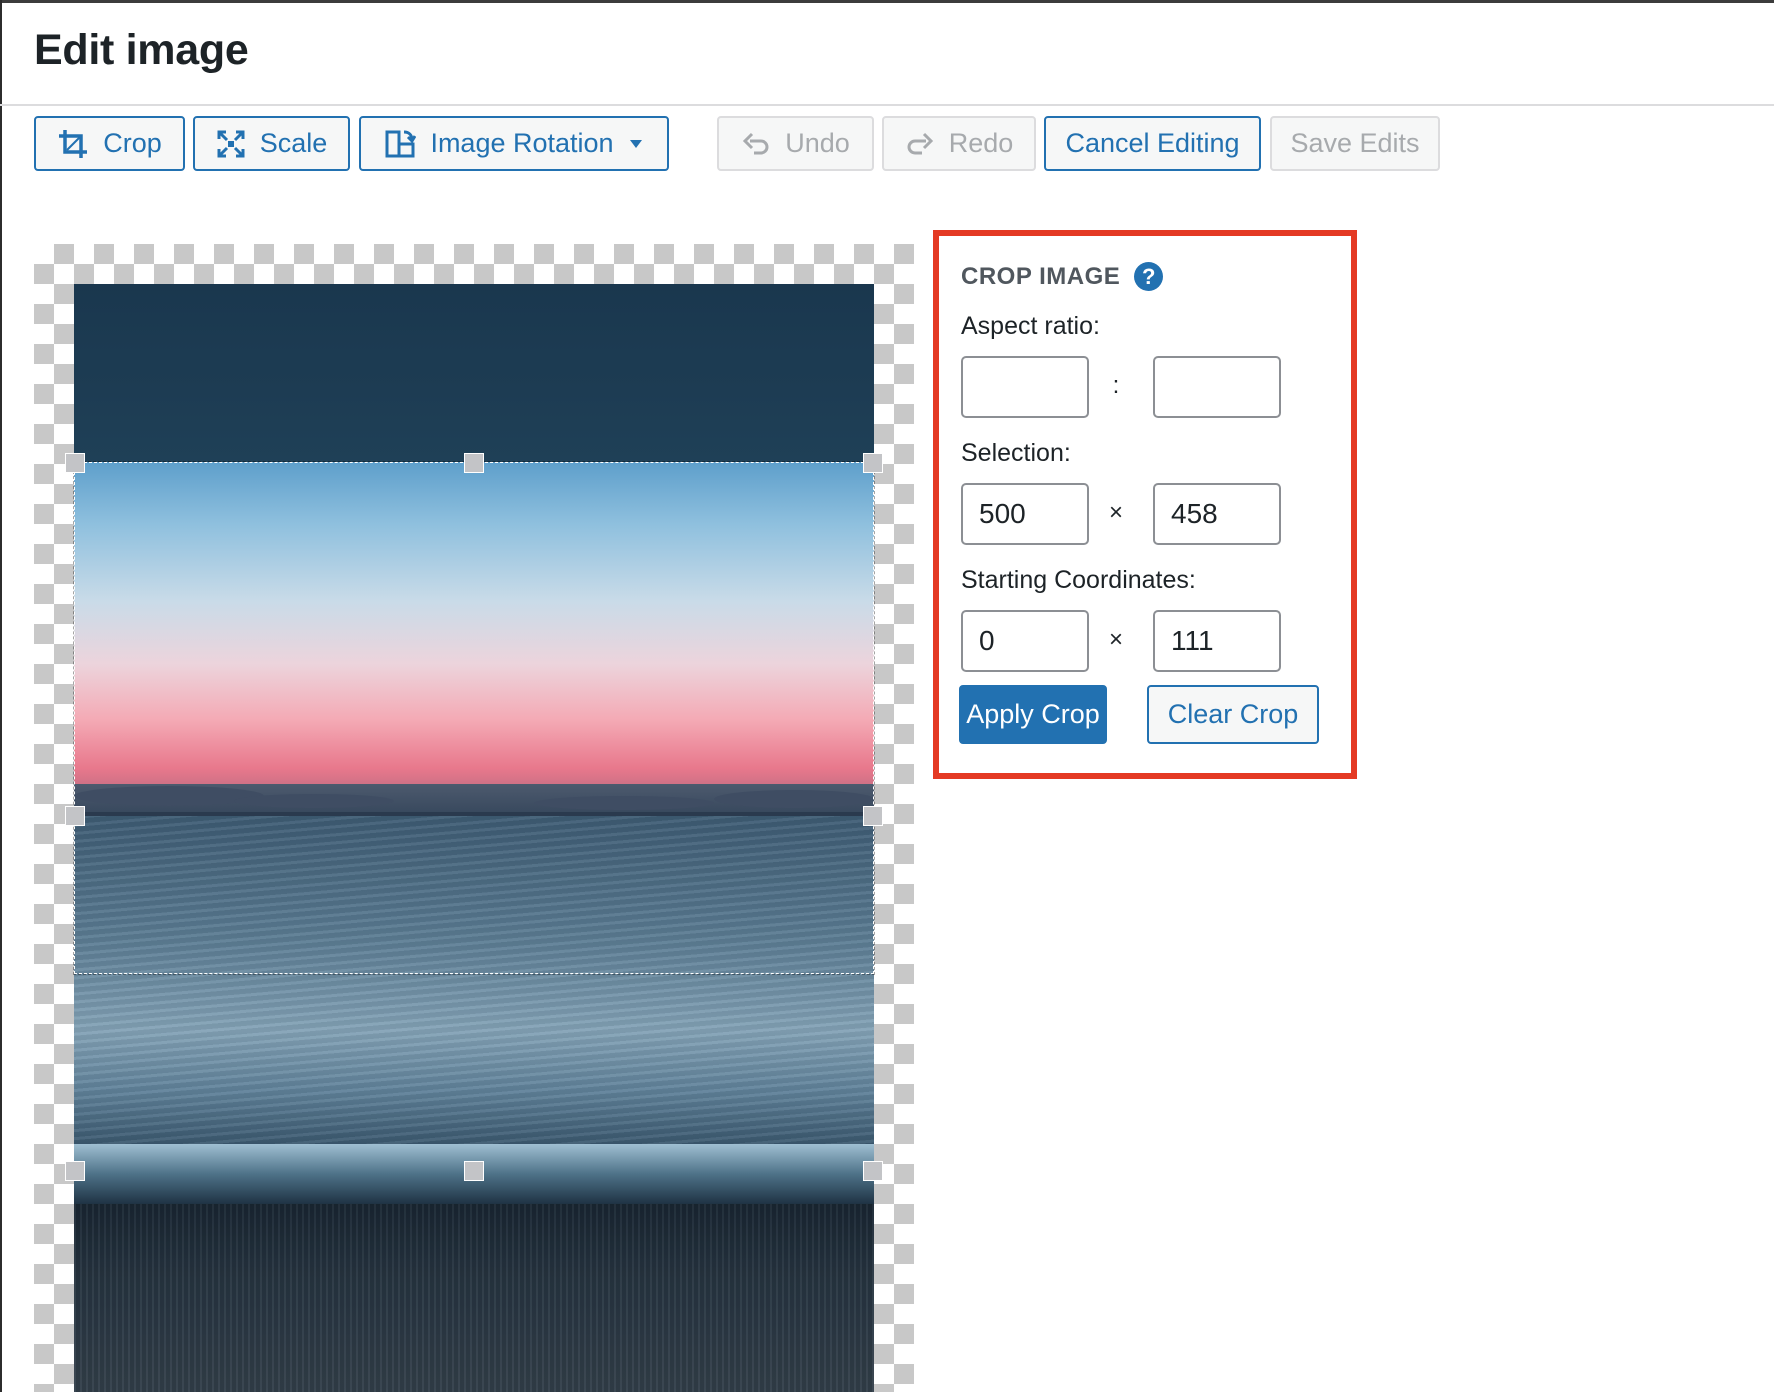 This screenshot has width=1774, height=1392. Describe the element at coordinates (920, 144) in the screenshot. I see `redo-icon` at that location.